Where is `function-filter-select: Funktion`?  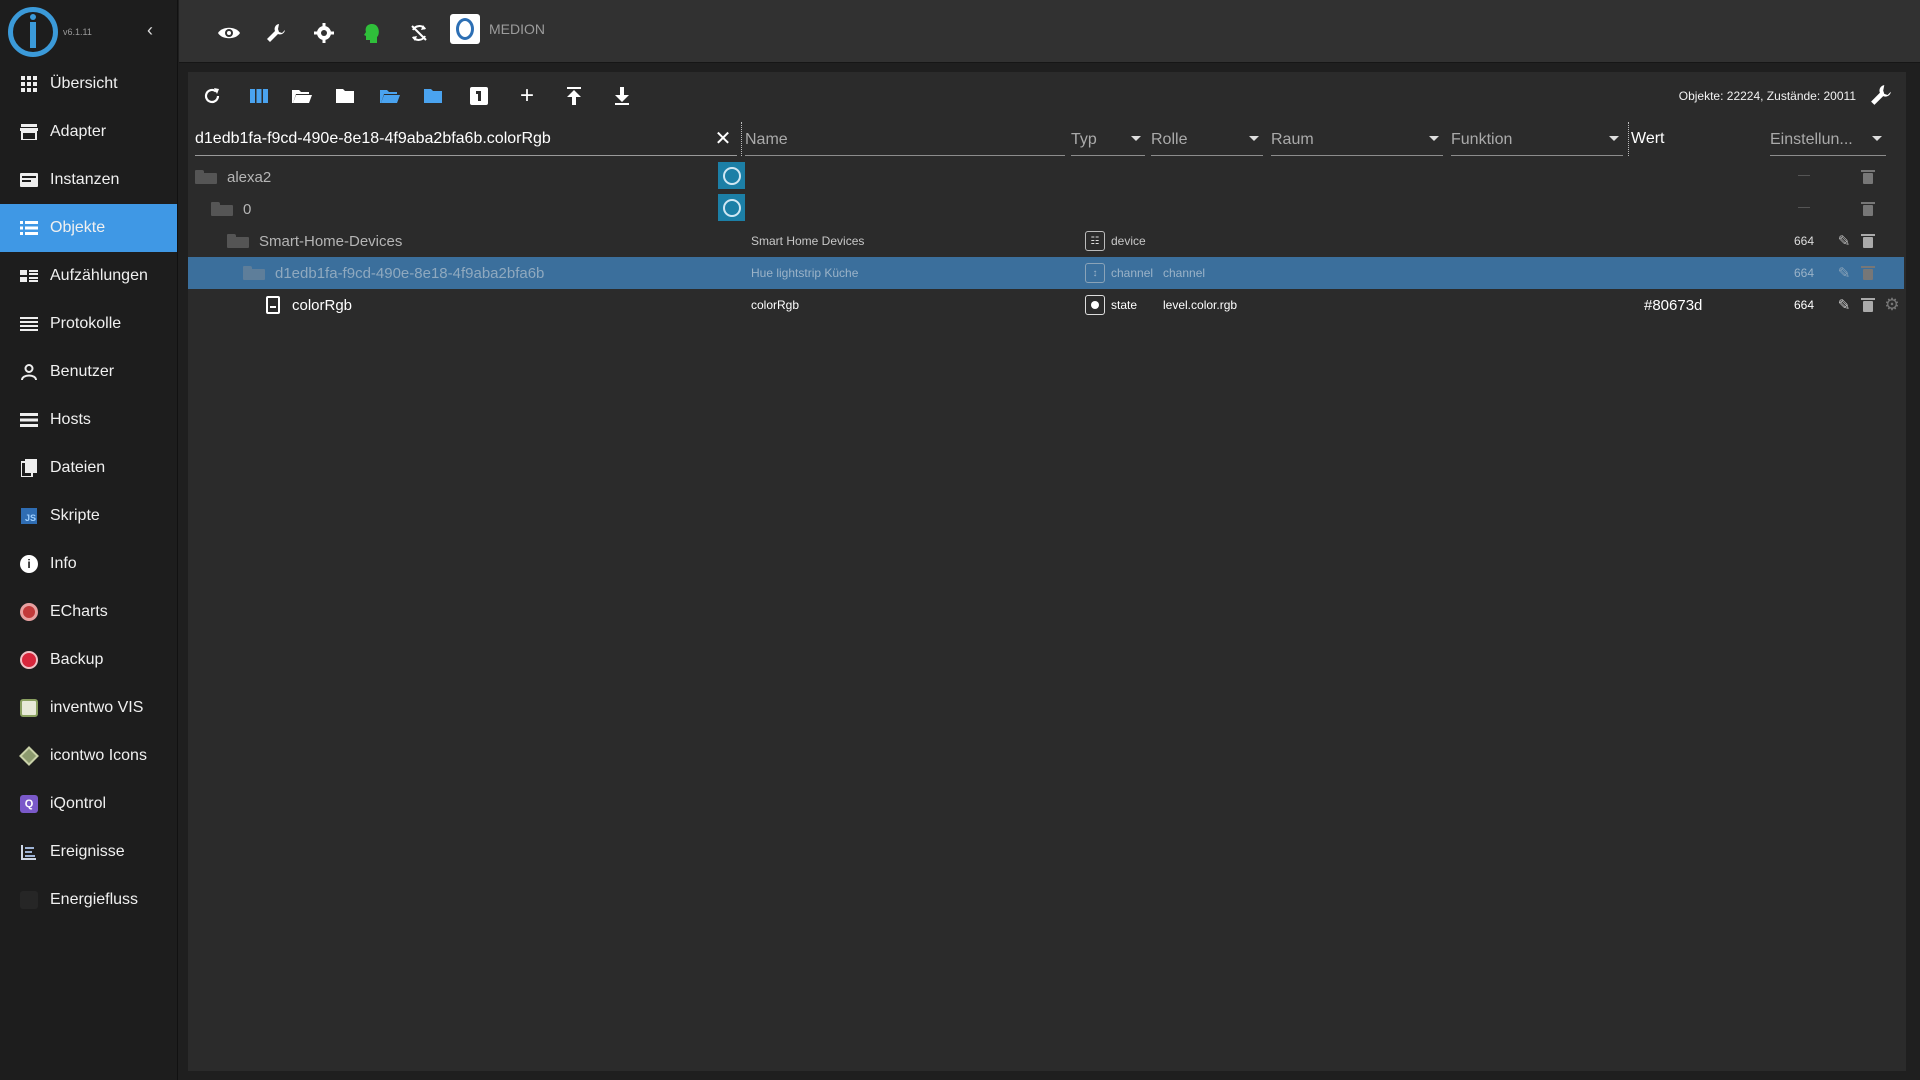
function-filter-select: Funktion is located at coordinates (1537, 139).